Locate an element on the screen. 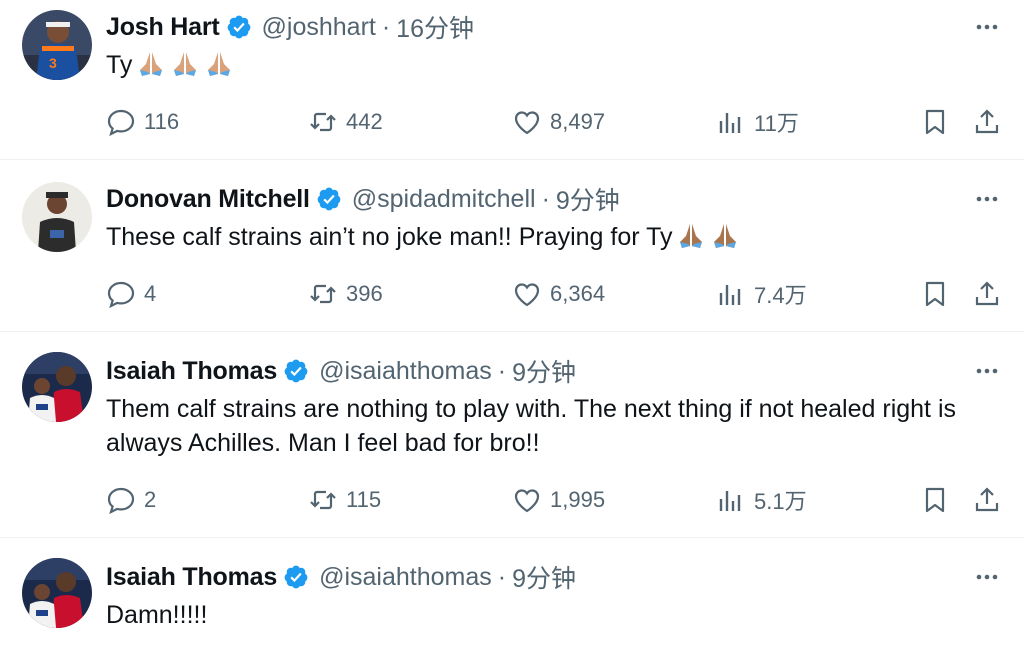 Image resolution: width=1024 pixels, height=652 pixels. action-bar: 4 396 6,364 7.4万 is located at coordinates (512, 294).